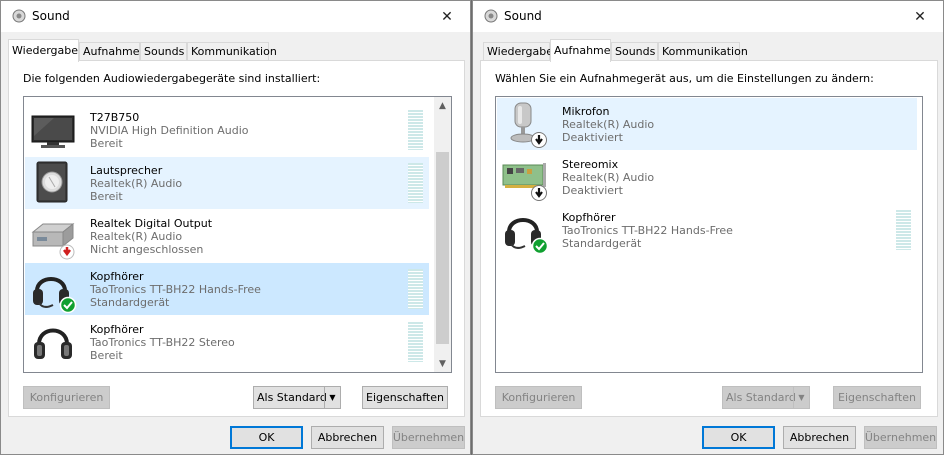  I want to click on digital-output-icon, so click(53, 241).